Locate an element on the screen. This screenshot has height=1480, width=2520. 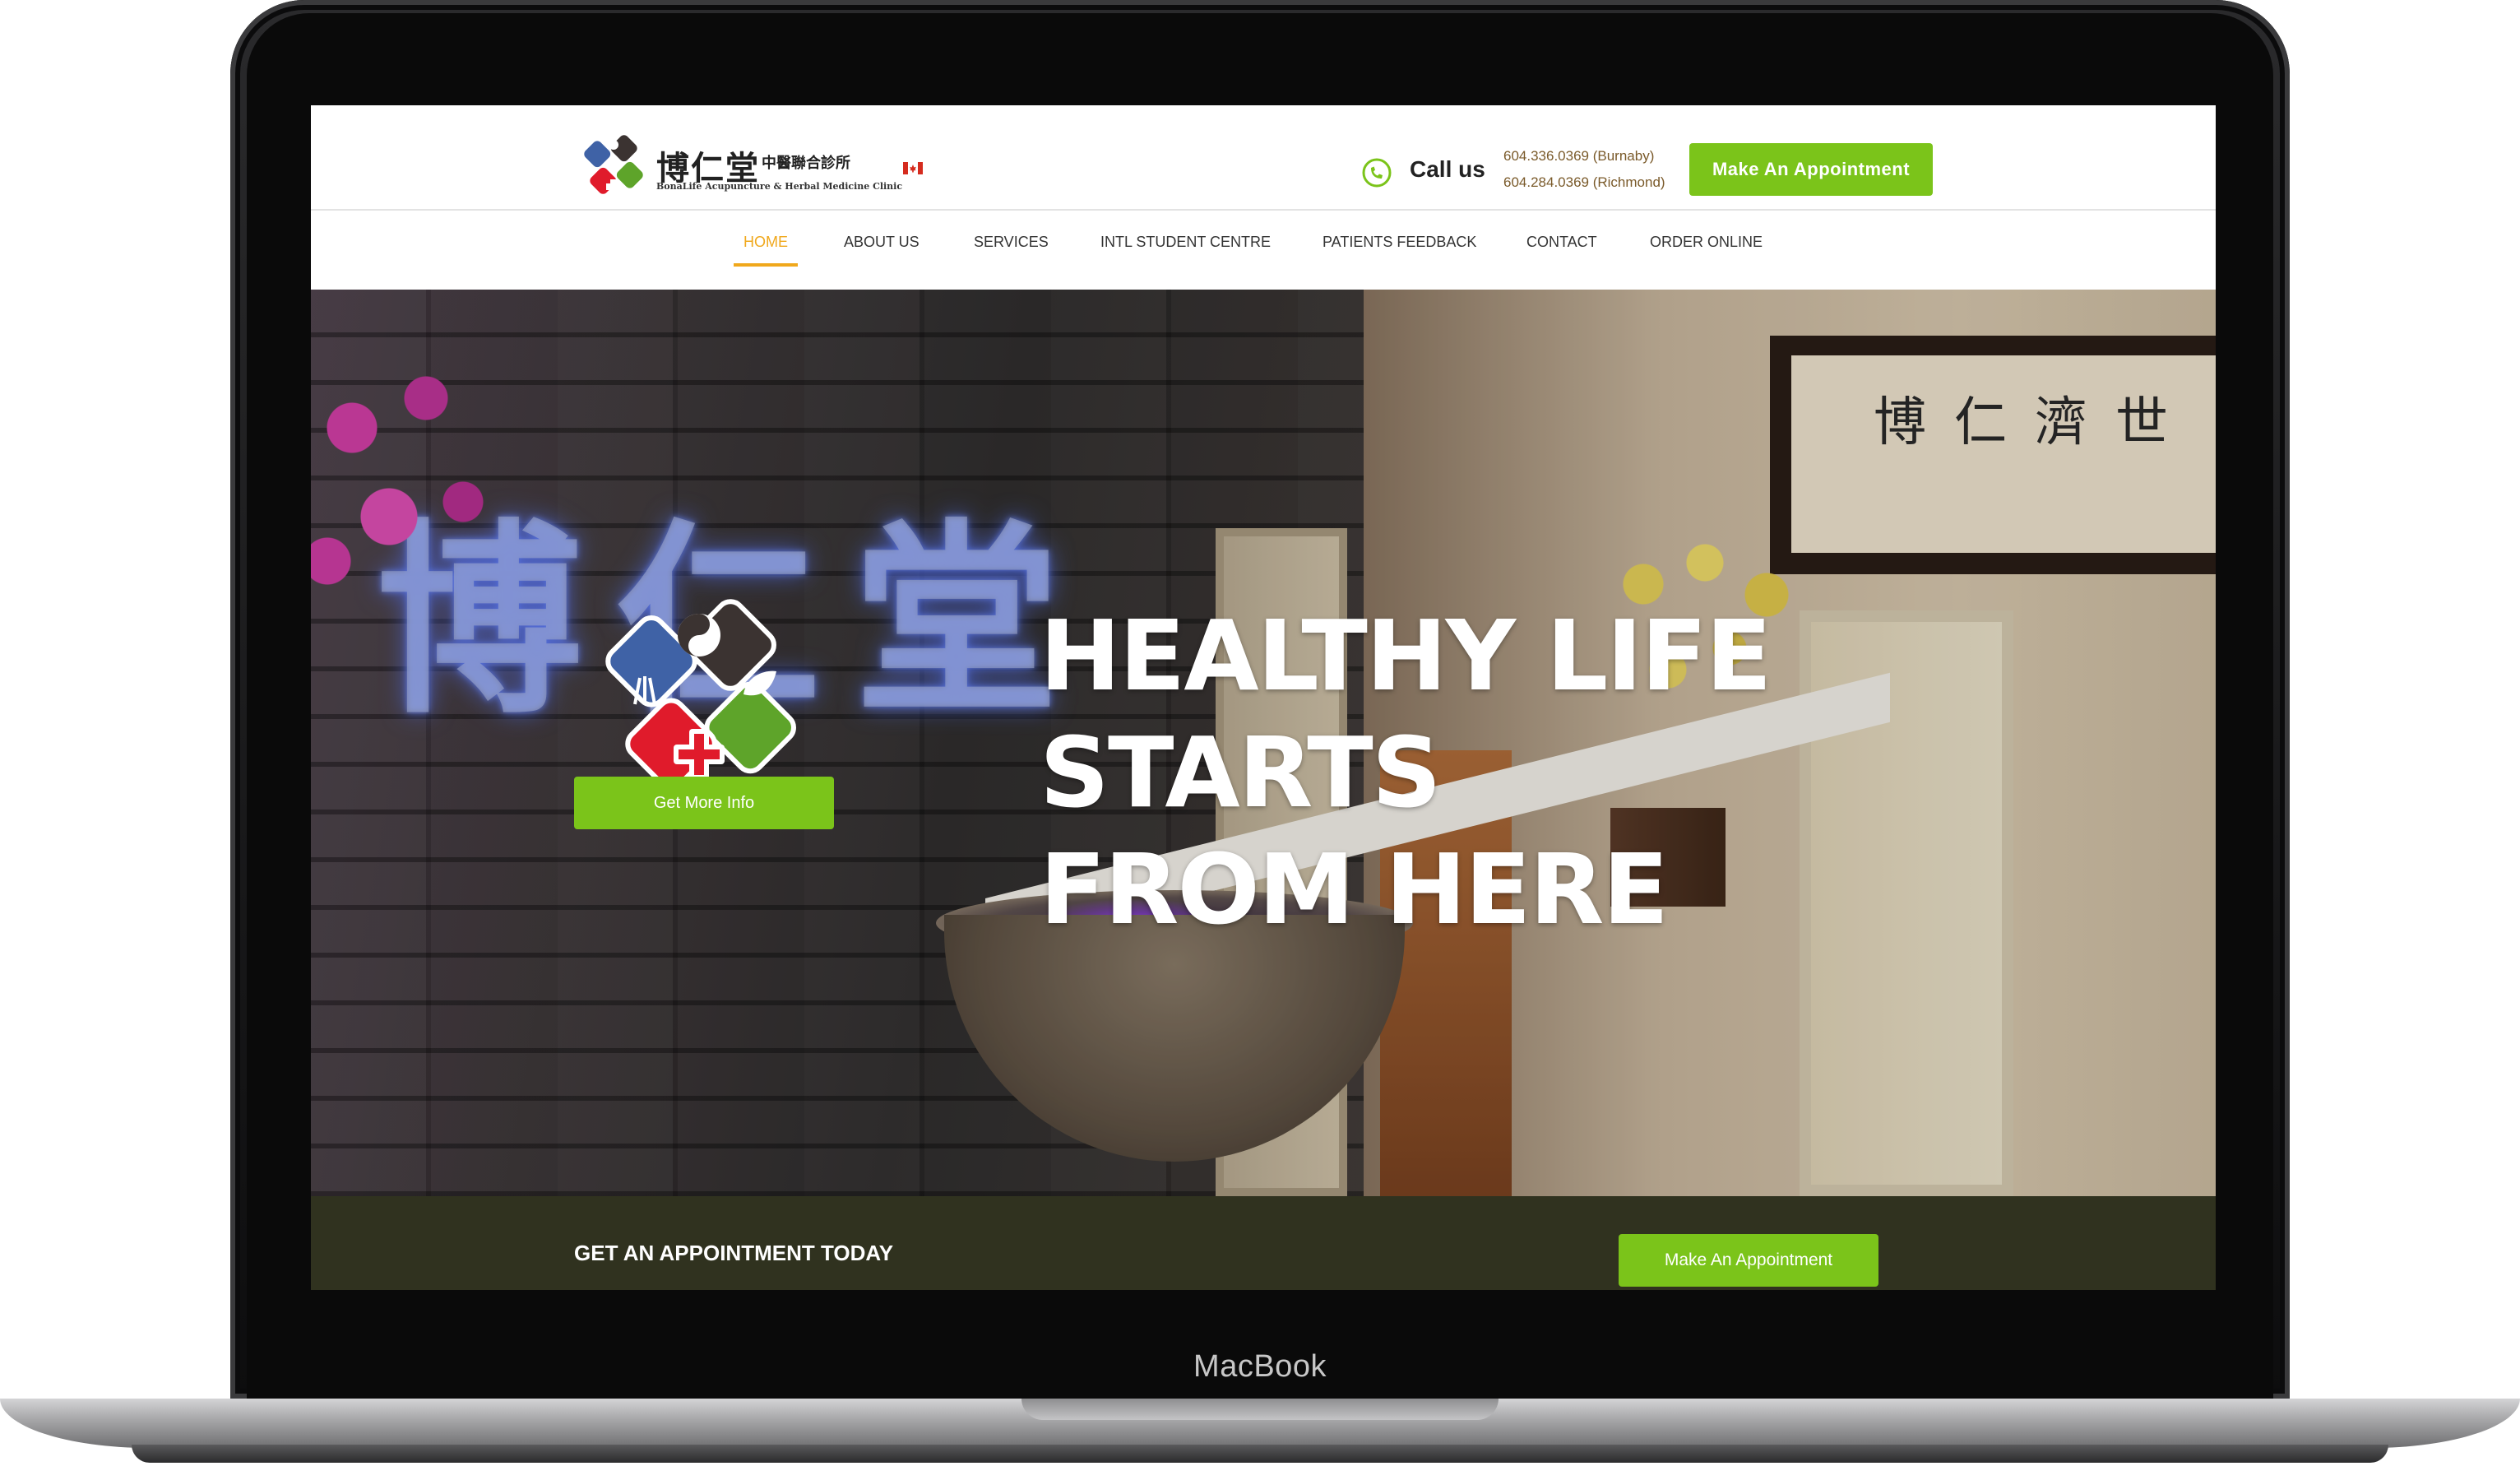
nav-item-contact: CONTACT is located at coordinates (1561, 242).